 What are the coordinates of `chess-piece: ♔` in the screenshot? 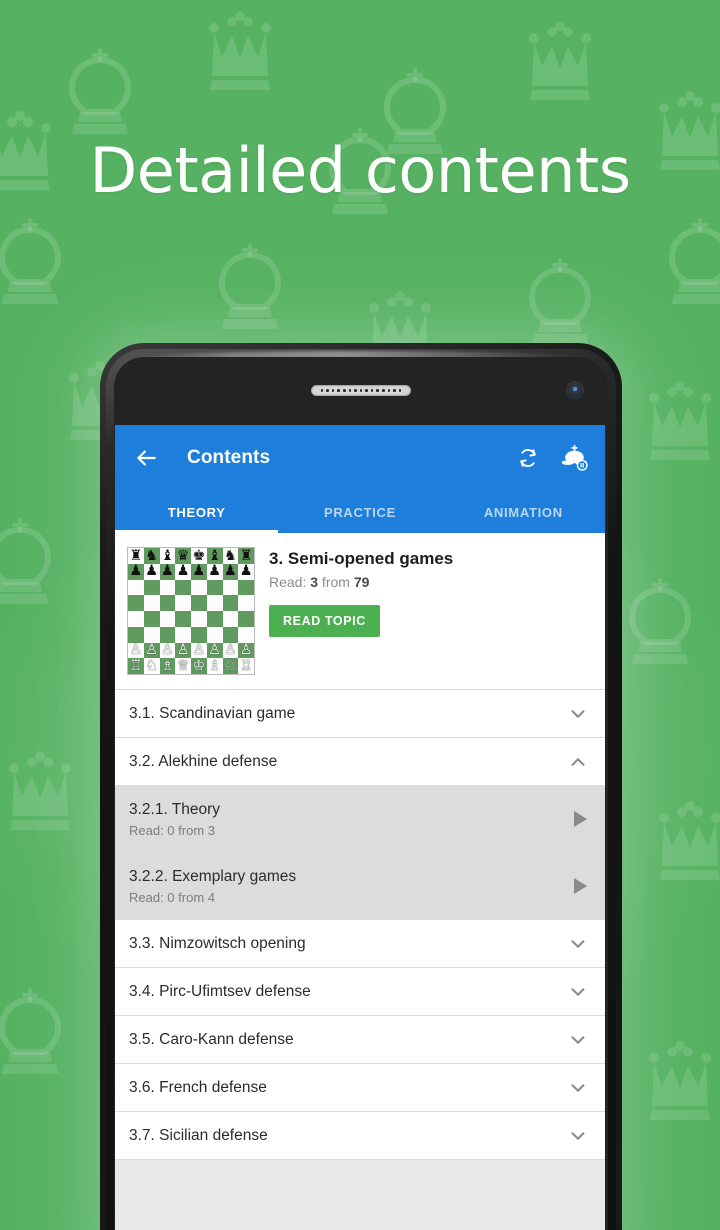 It's located at (199, 665).